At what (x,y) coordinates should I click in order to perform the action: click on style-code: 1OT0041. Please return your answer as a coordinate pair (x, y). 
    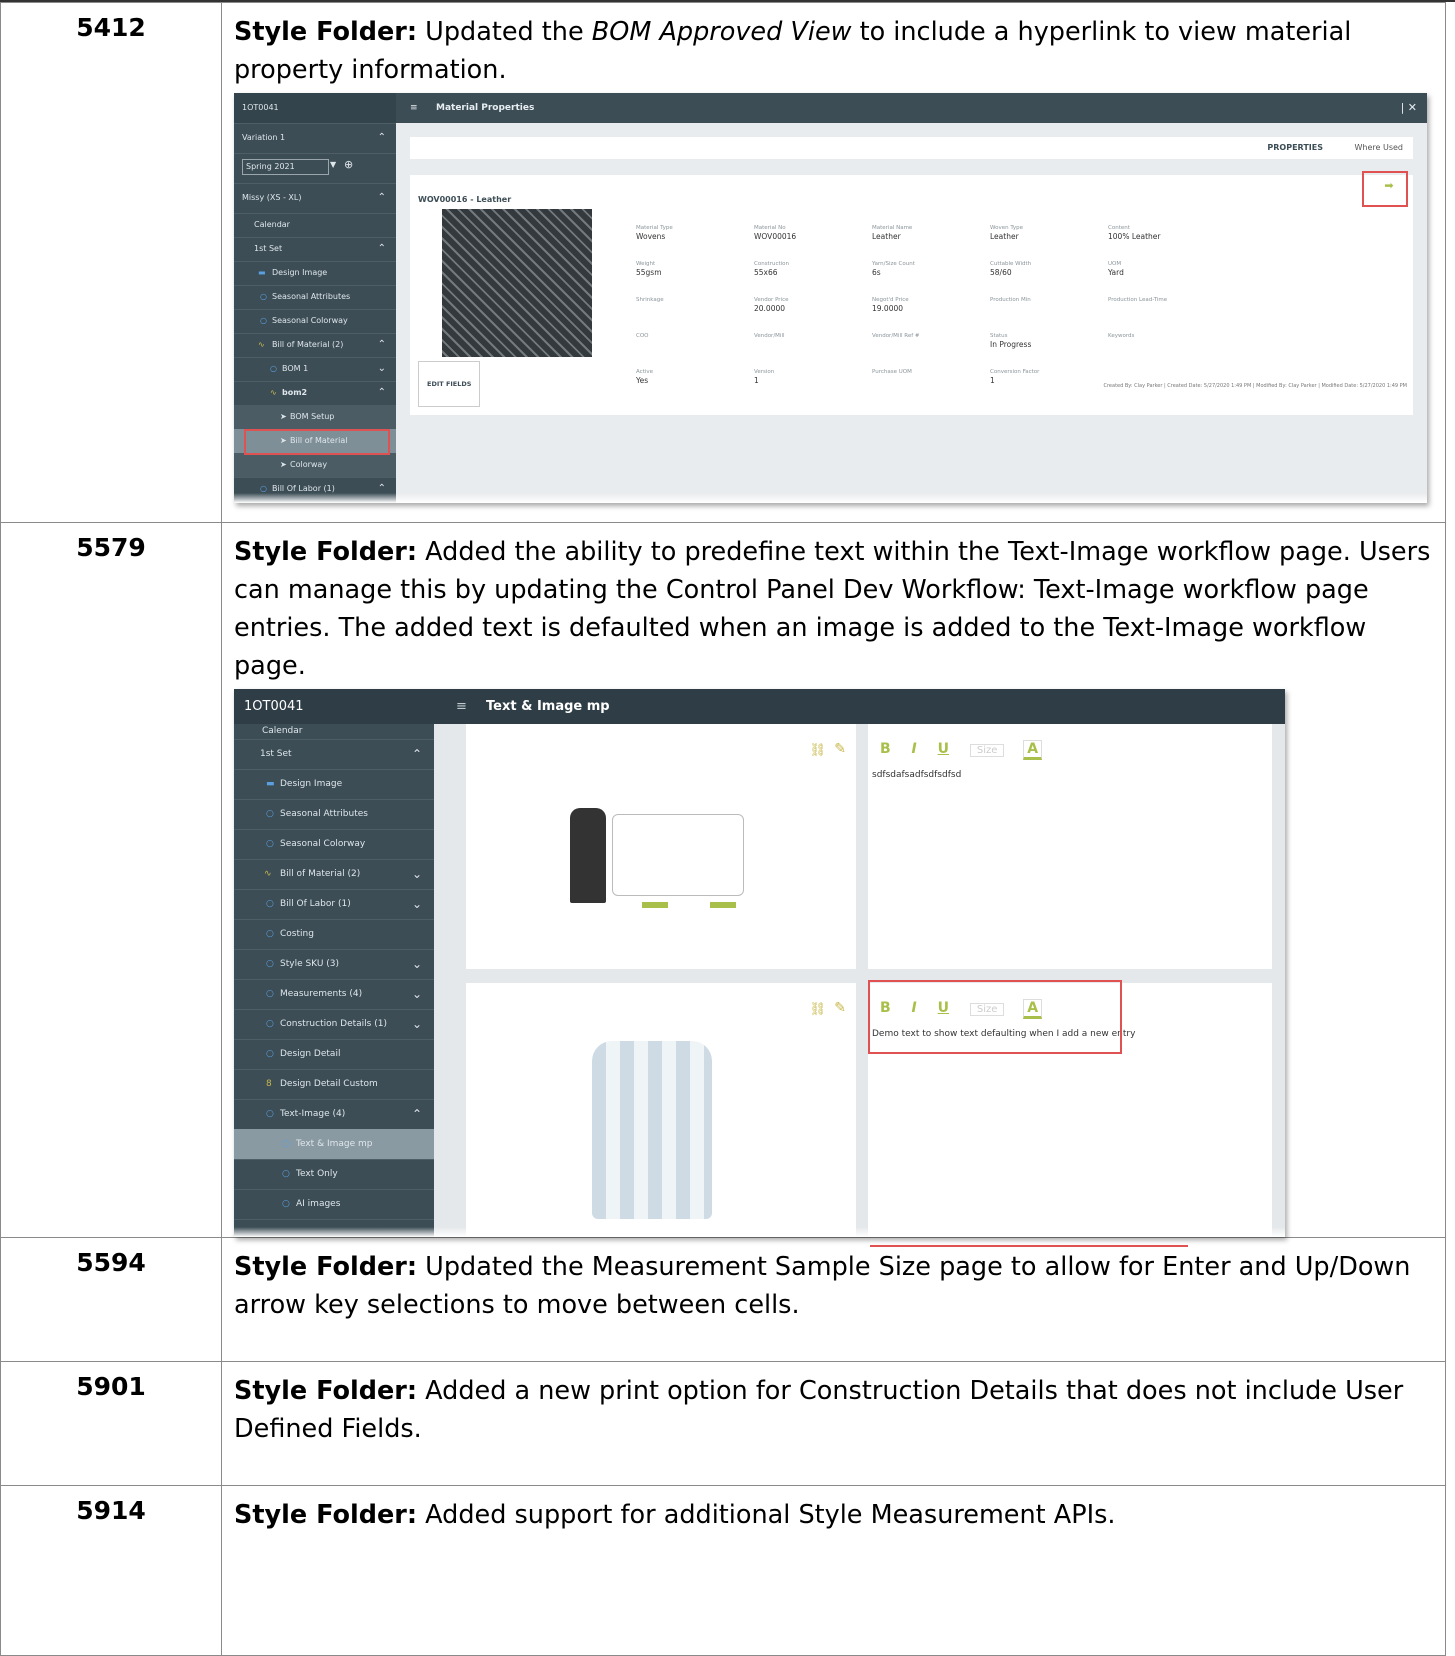
    Looking at the image, I should click on (260, 107).